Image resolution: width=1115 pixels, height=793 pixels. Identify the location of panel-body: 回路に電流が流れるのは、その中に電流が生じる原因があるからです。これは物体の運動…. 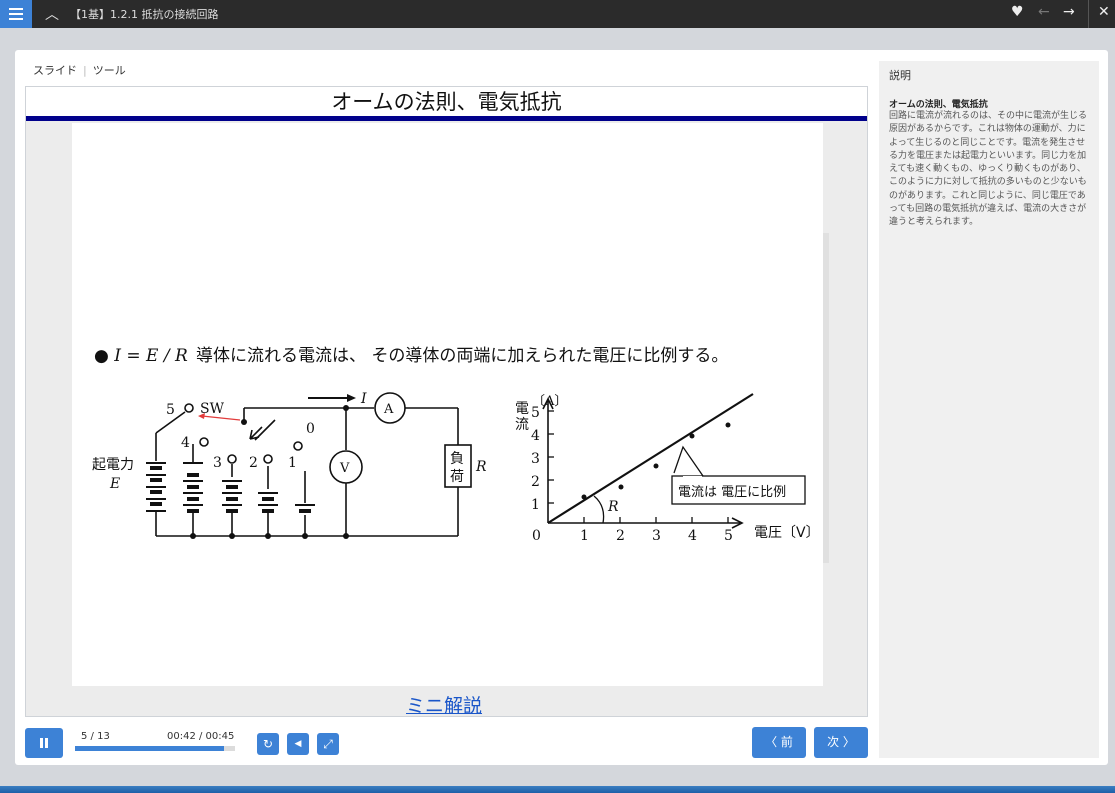
(988, 169).